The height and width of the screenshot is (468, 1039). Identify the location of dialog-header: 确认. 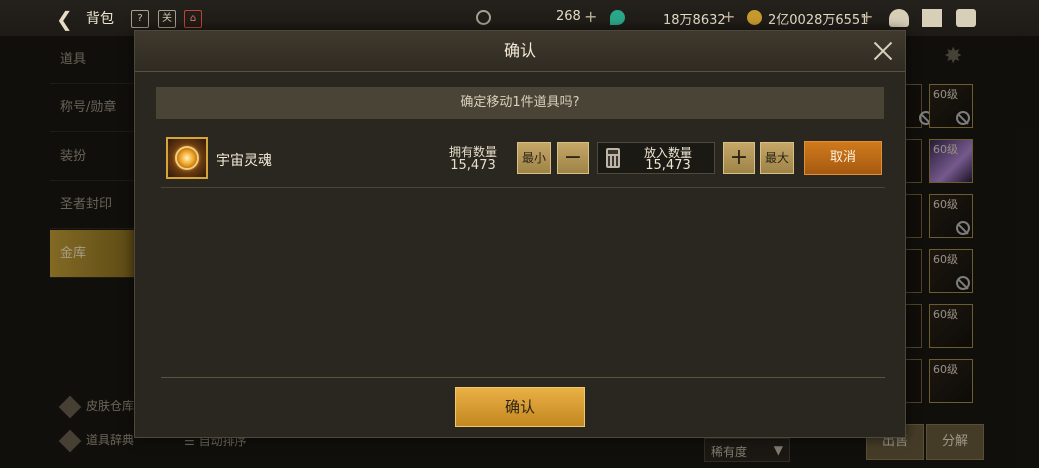
(520, 51).